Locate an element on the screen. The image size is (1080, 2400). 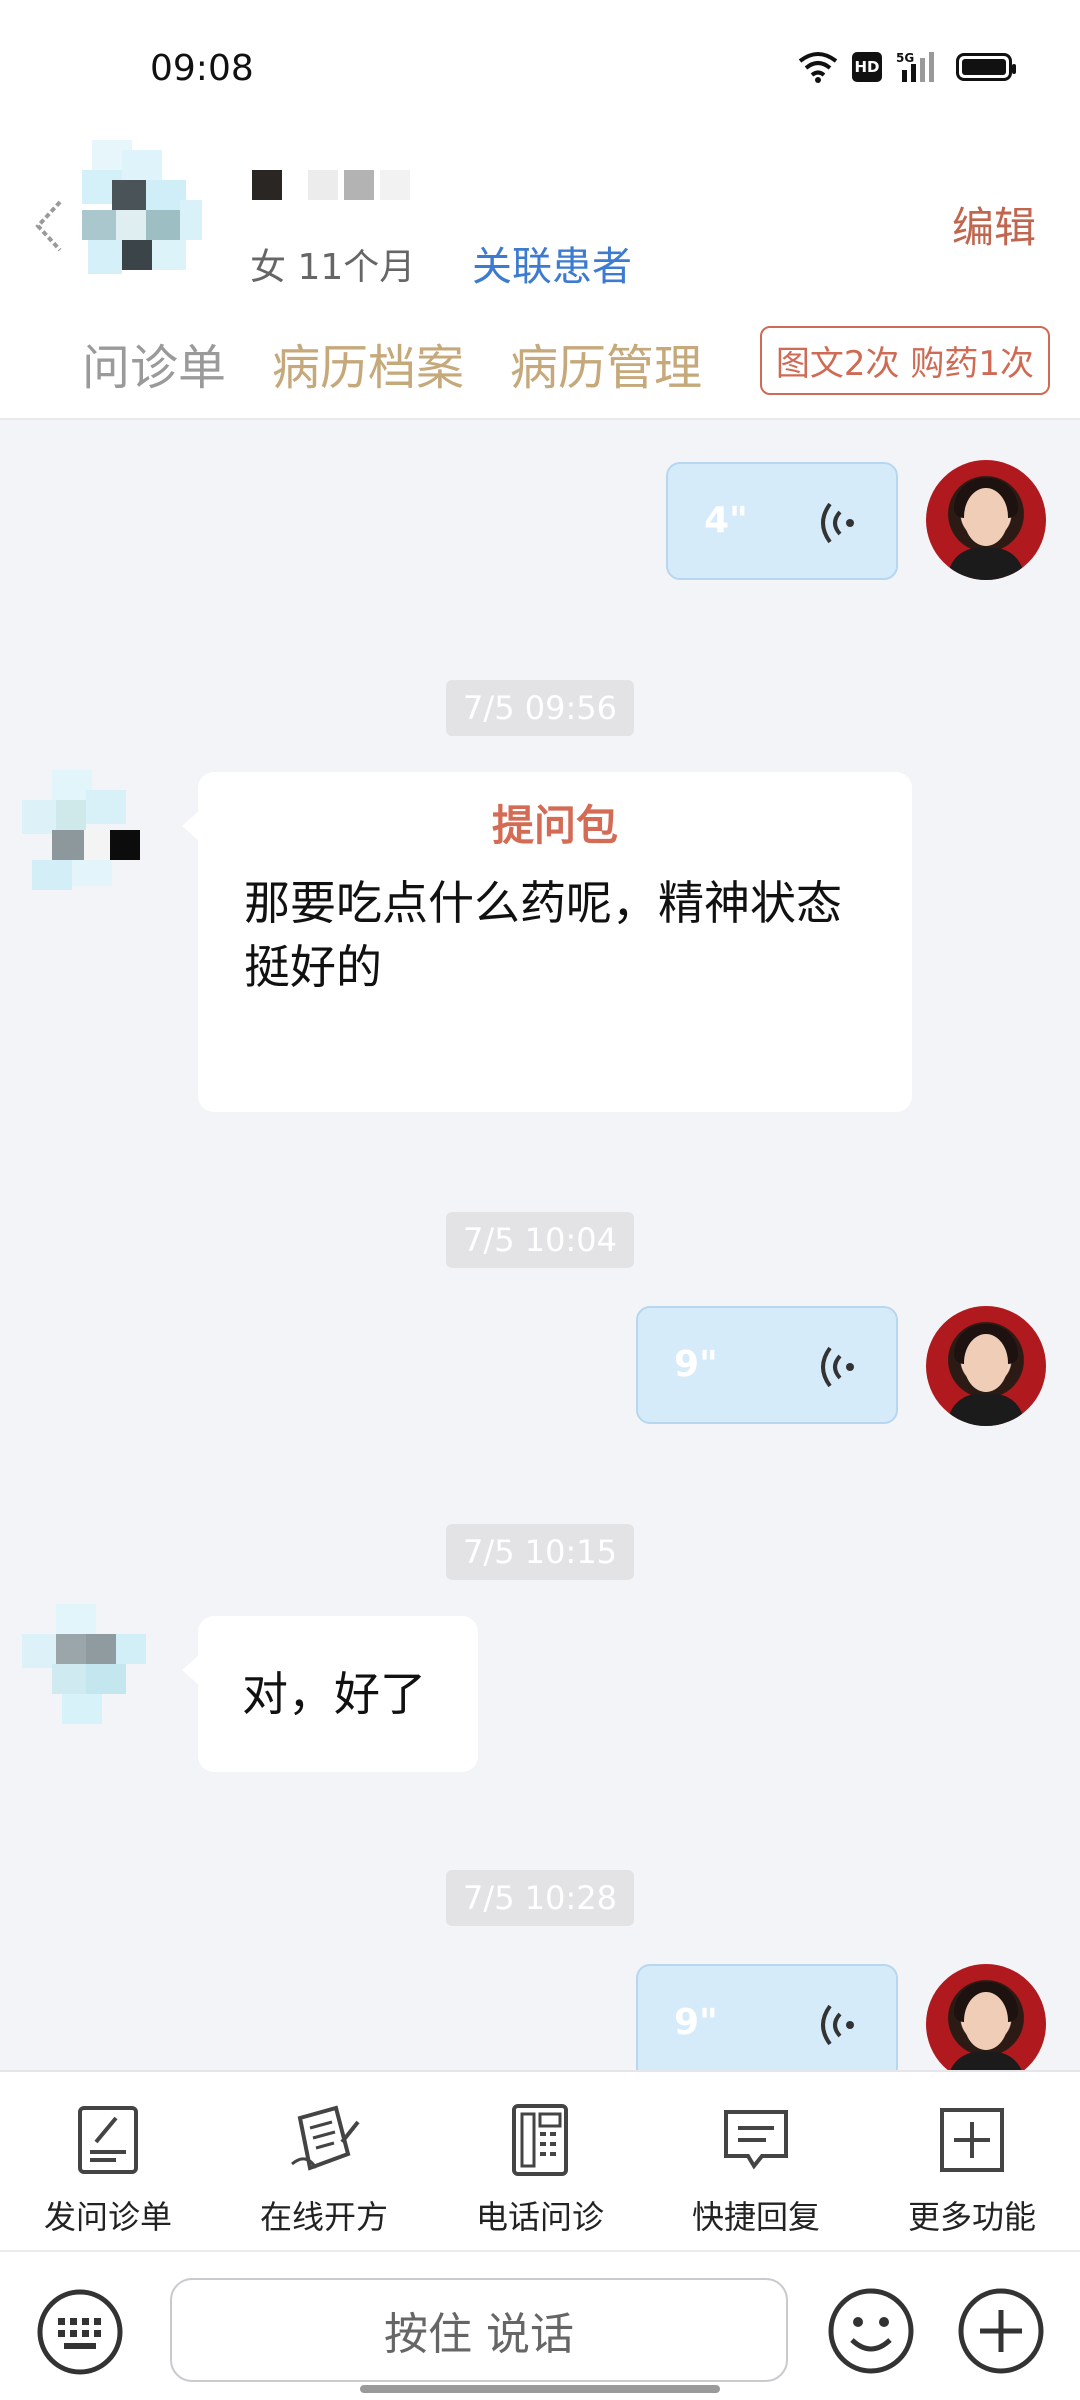
input-bar: 按住 说话 is located at coordinates (540, 2325).